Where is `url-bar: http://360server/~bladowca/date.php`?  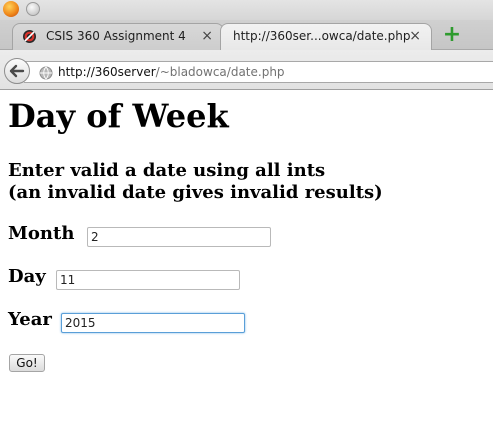
url-bar: http://360server/~bladowca/date.php is located at coordinates (258, 72).